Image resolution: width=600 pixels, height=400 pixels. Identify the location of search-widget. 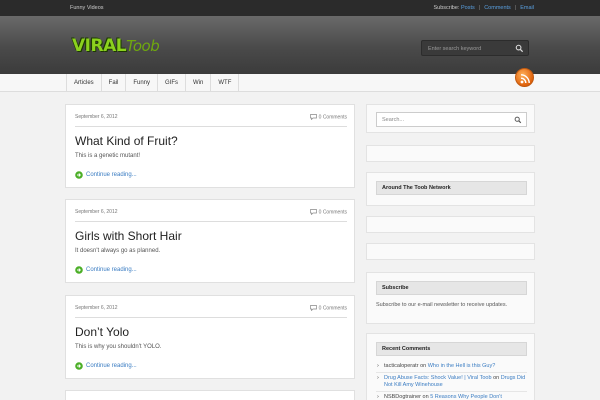
(450, 118).